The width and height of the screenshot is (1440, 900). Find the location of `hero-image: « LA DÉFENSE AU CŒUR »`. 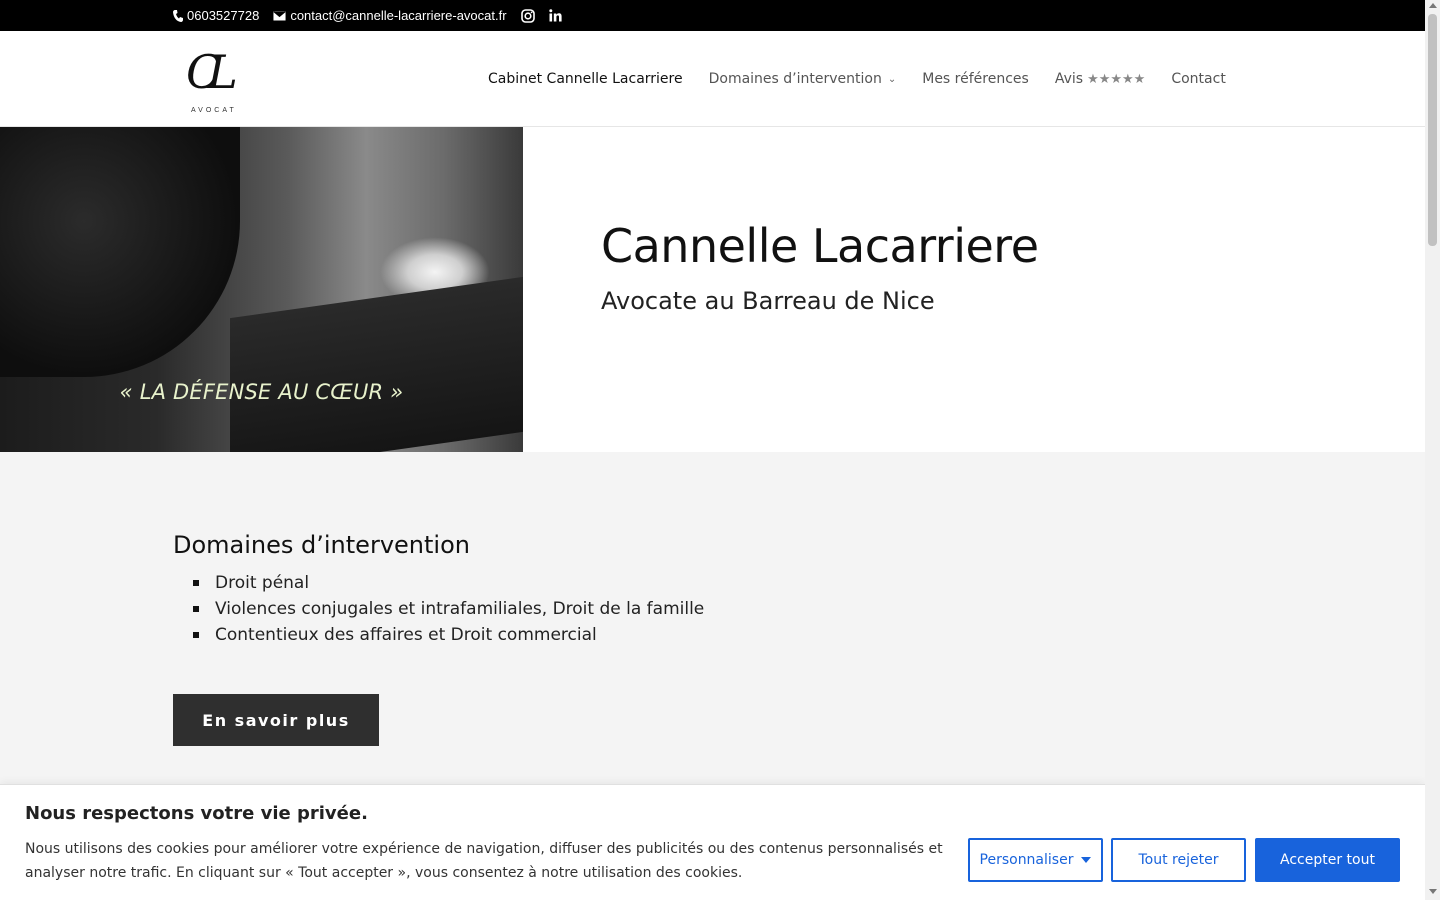

hero-image: « LA DÉFENSE AU CŒUR » is located at coordinates (261, 289).